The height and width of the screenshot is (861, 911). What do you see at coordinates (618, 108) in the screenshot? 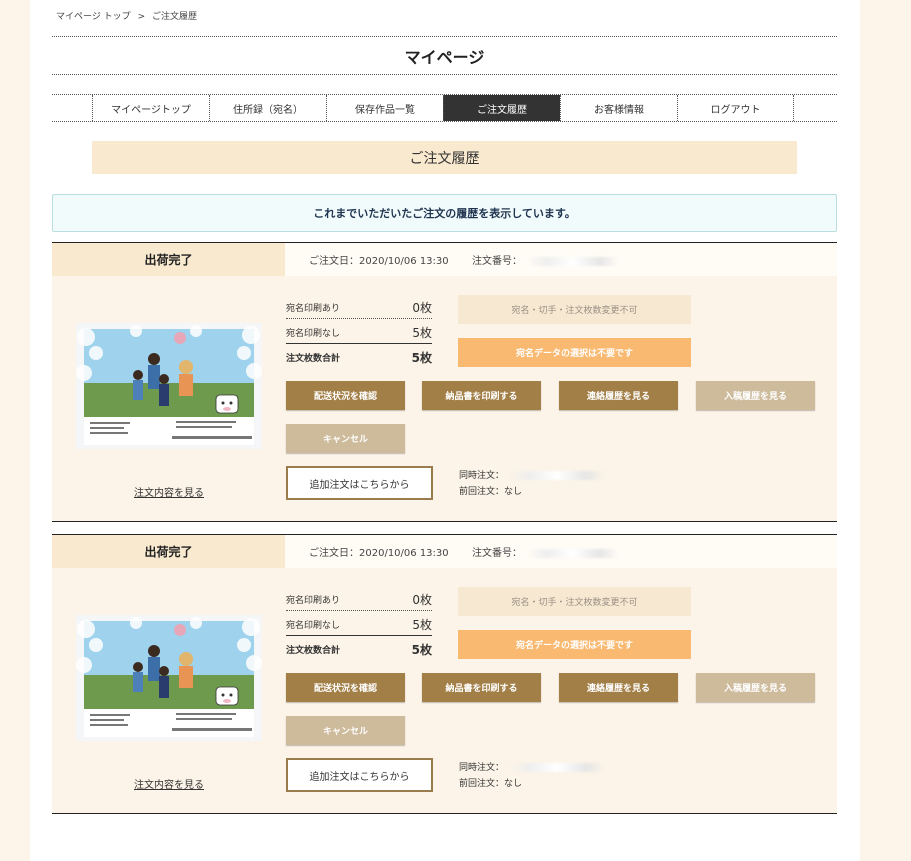
I see `nav-customer-info: お客様情報` at bounding box center [618, 108].